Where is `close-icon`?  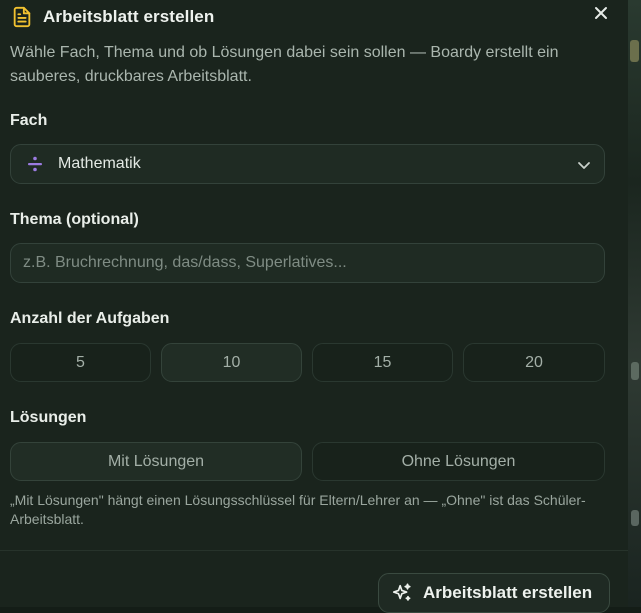
close-icon is located at coordinates (601, 13).